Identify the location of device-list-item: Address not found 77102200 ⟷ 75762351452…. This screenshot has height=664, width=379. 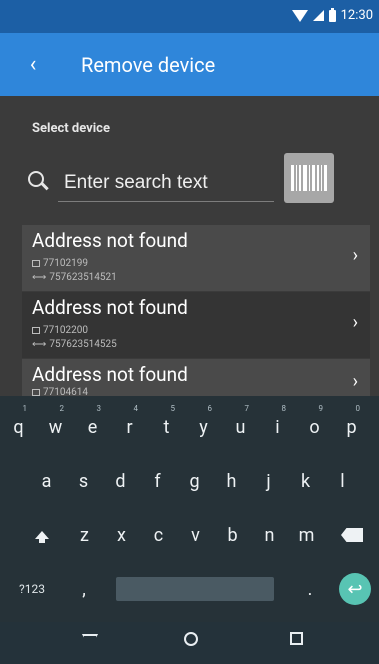
(196, 325).